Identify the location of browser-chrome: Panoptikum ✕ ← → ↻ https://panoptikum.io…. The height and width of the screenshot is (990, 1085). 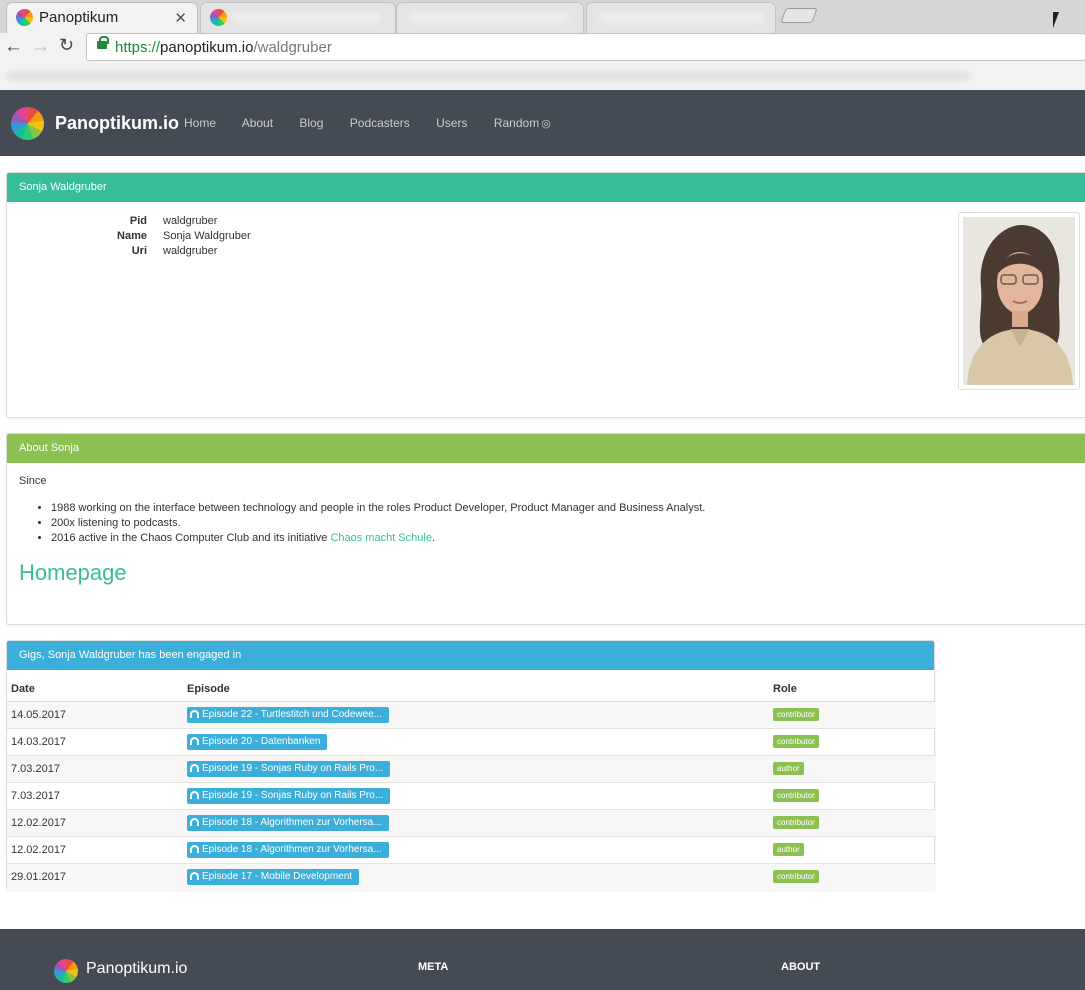
(542, 45).